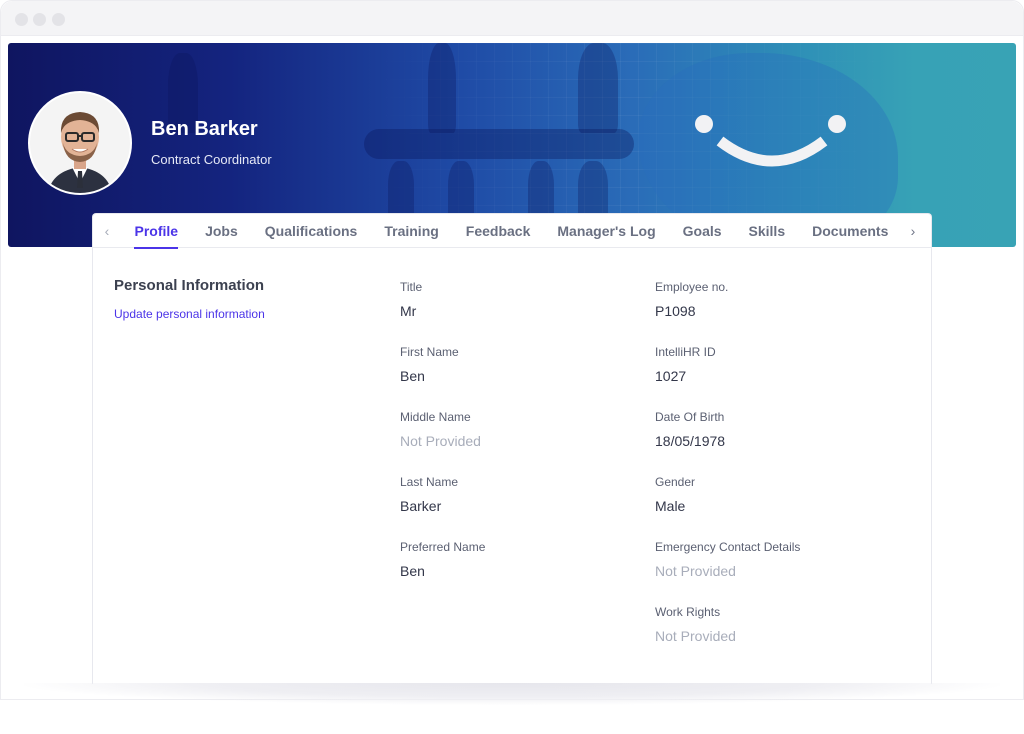 This screenshot has width=1024, height=734. Describe the element at coordinates (435, 417) in the screenshot. I see `field-label: Middle Name` at that location.